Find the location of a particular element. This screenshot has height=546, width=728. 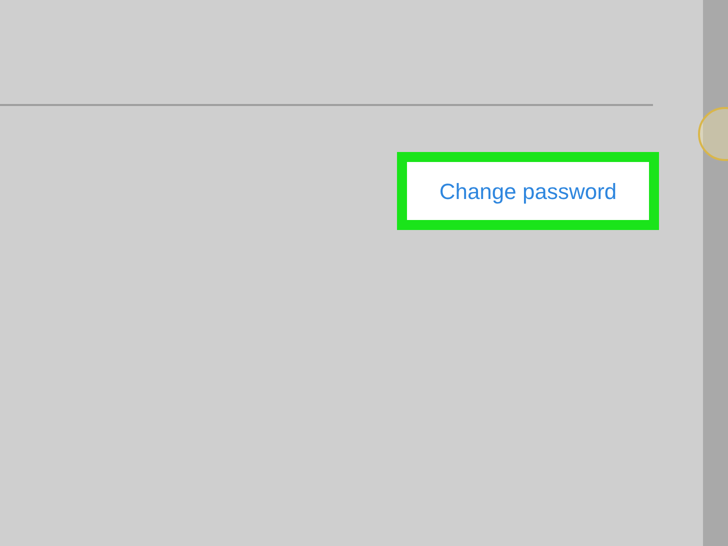

change-password-link: Change password is located at coordinates (528, 191).